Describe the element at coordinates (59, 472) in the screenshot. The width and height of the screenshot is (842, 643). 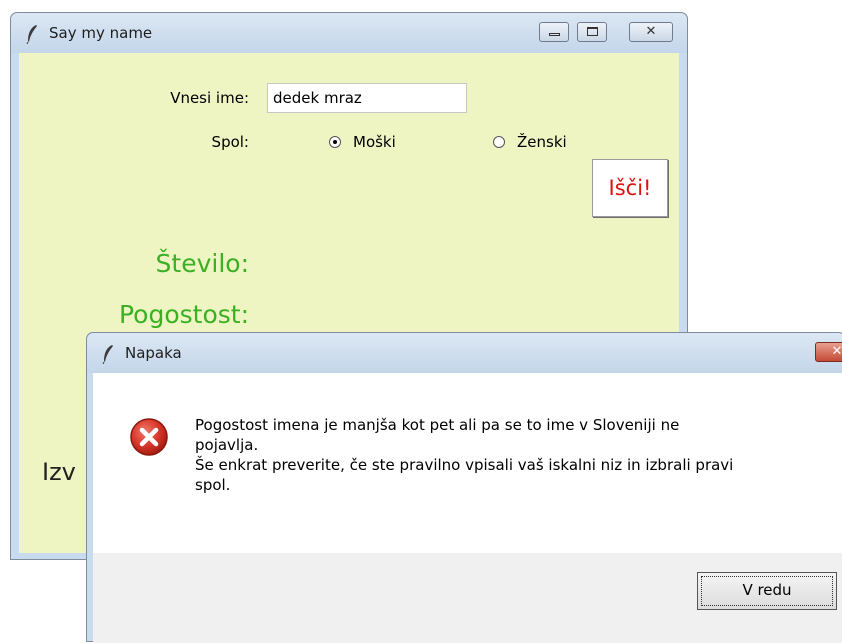
I see `partial-label: Izv` at that location.